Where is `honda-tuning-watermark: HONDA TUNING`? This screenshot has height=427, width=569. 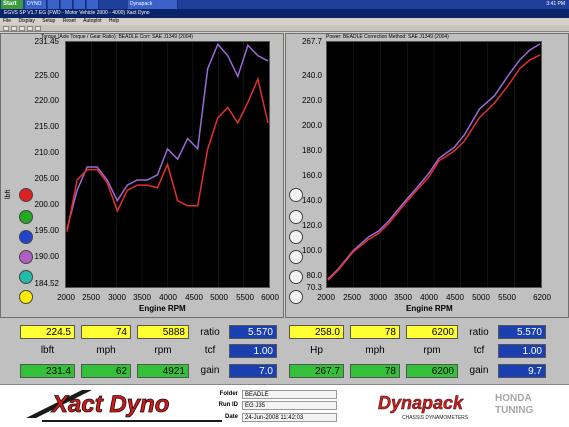 honda-tuning-watermark: HONDA TUNING is located at coordinates (514, 404).